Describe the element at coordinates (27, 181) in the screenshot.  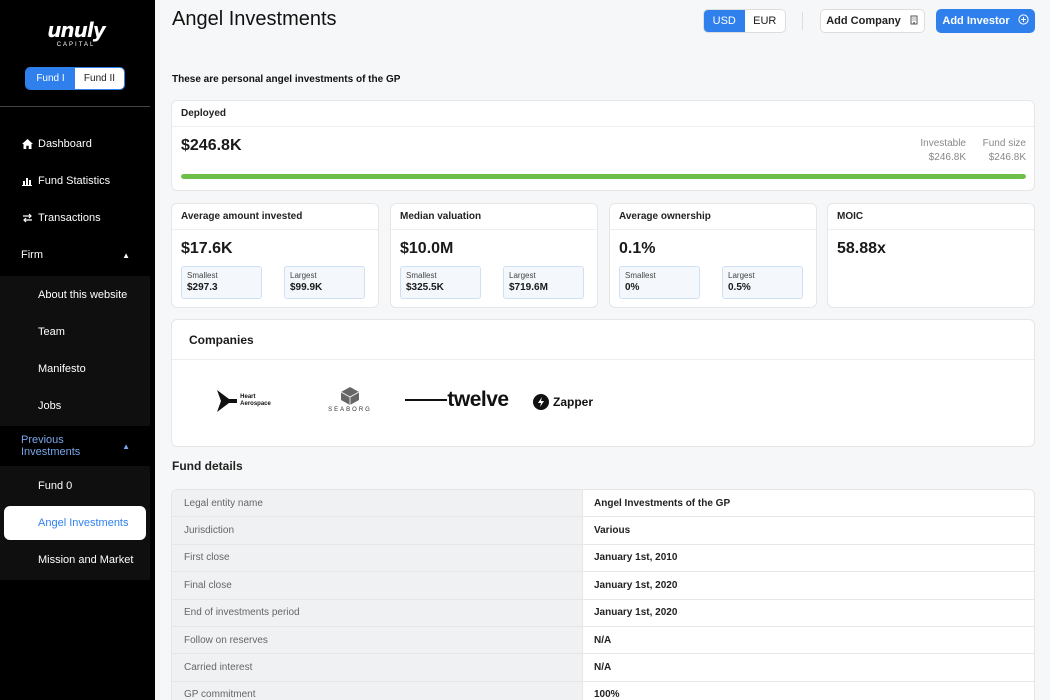
I see `chart-icon` at that location.